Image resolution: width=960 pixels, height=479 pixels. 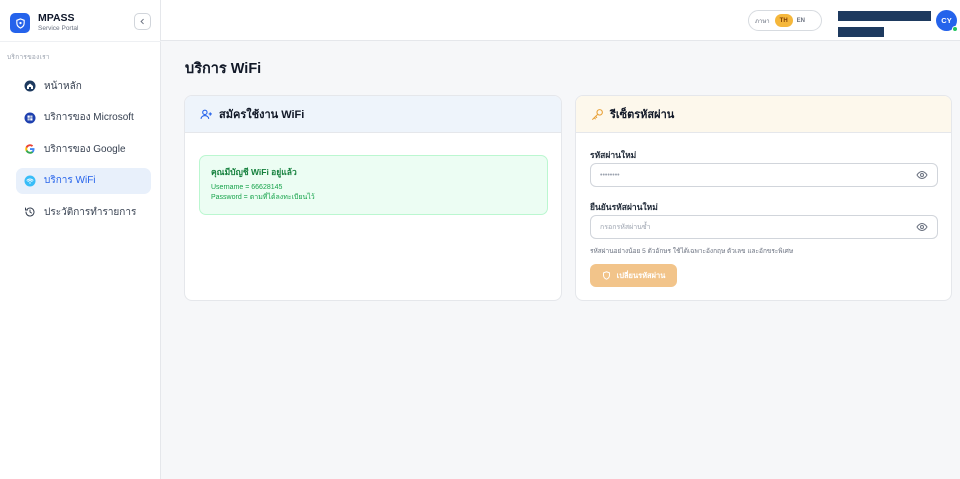 I want to click on language-th-button: TH, so click(x=783, y=20).